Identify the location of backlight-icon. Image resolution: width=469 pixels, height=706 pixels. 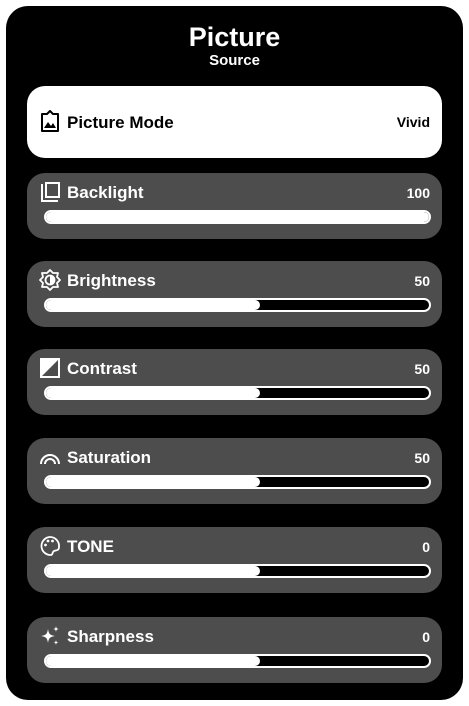
(50, 192).